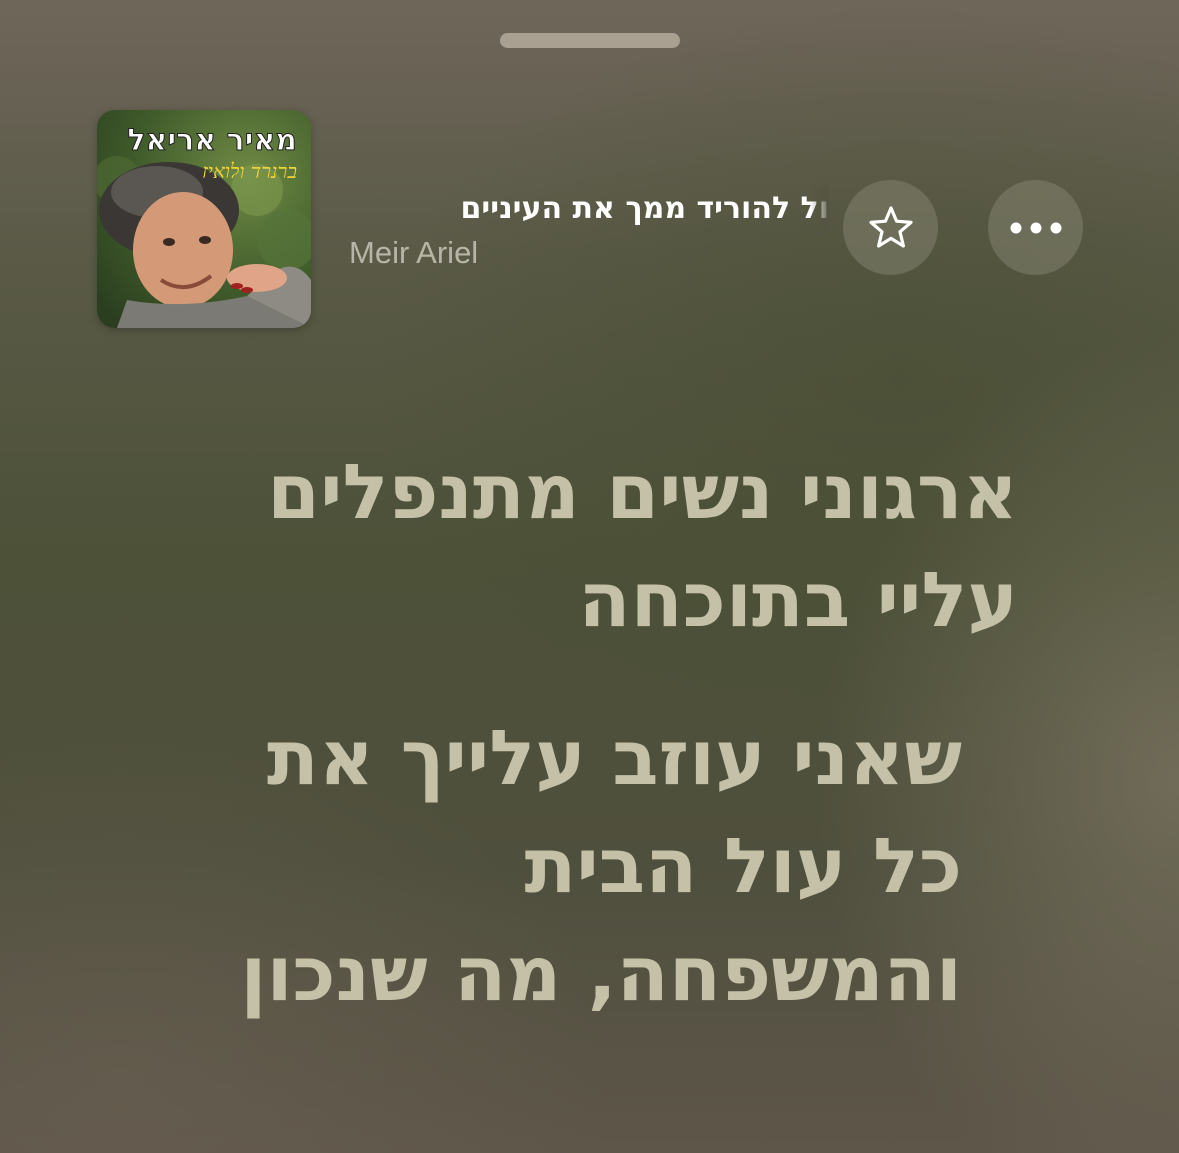 The height and width of the screenshot is (1153, 1179). I want to click on favorite-button, so click(890, 227).